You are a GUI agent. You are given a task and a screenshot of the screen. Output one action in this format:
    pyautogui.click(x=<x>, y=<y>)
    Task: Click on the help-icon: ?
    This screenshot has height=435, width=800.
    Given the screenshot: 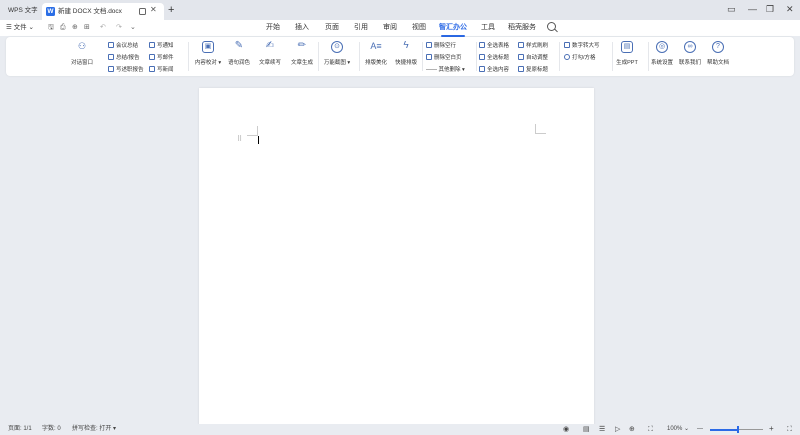 What is the action you would take?
    pyautogui.click(x=718, y=47)
    